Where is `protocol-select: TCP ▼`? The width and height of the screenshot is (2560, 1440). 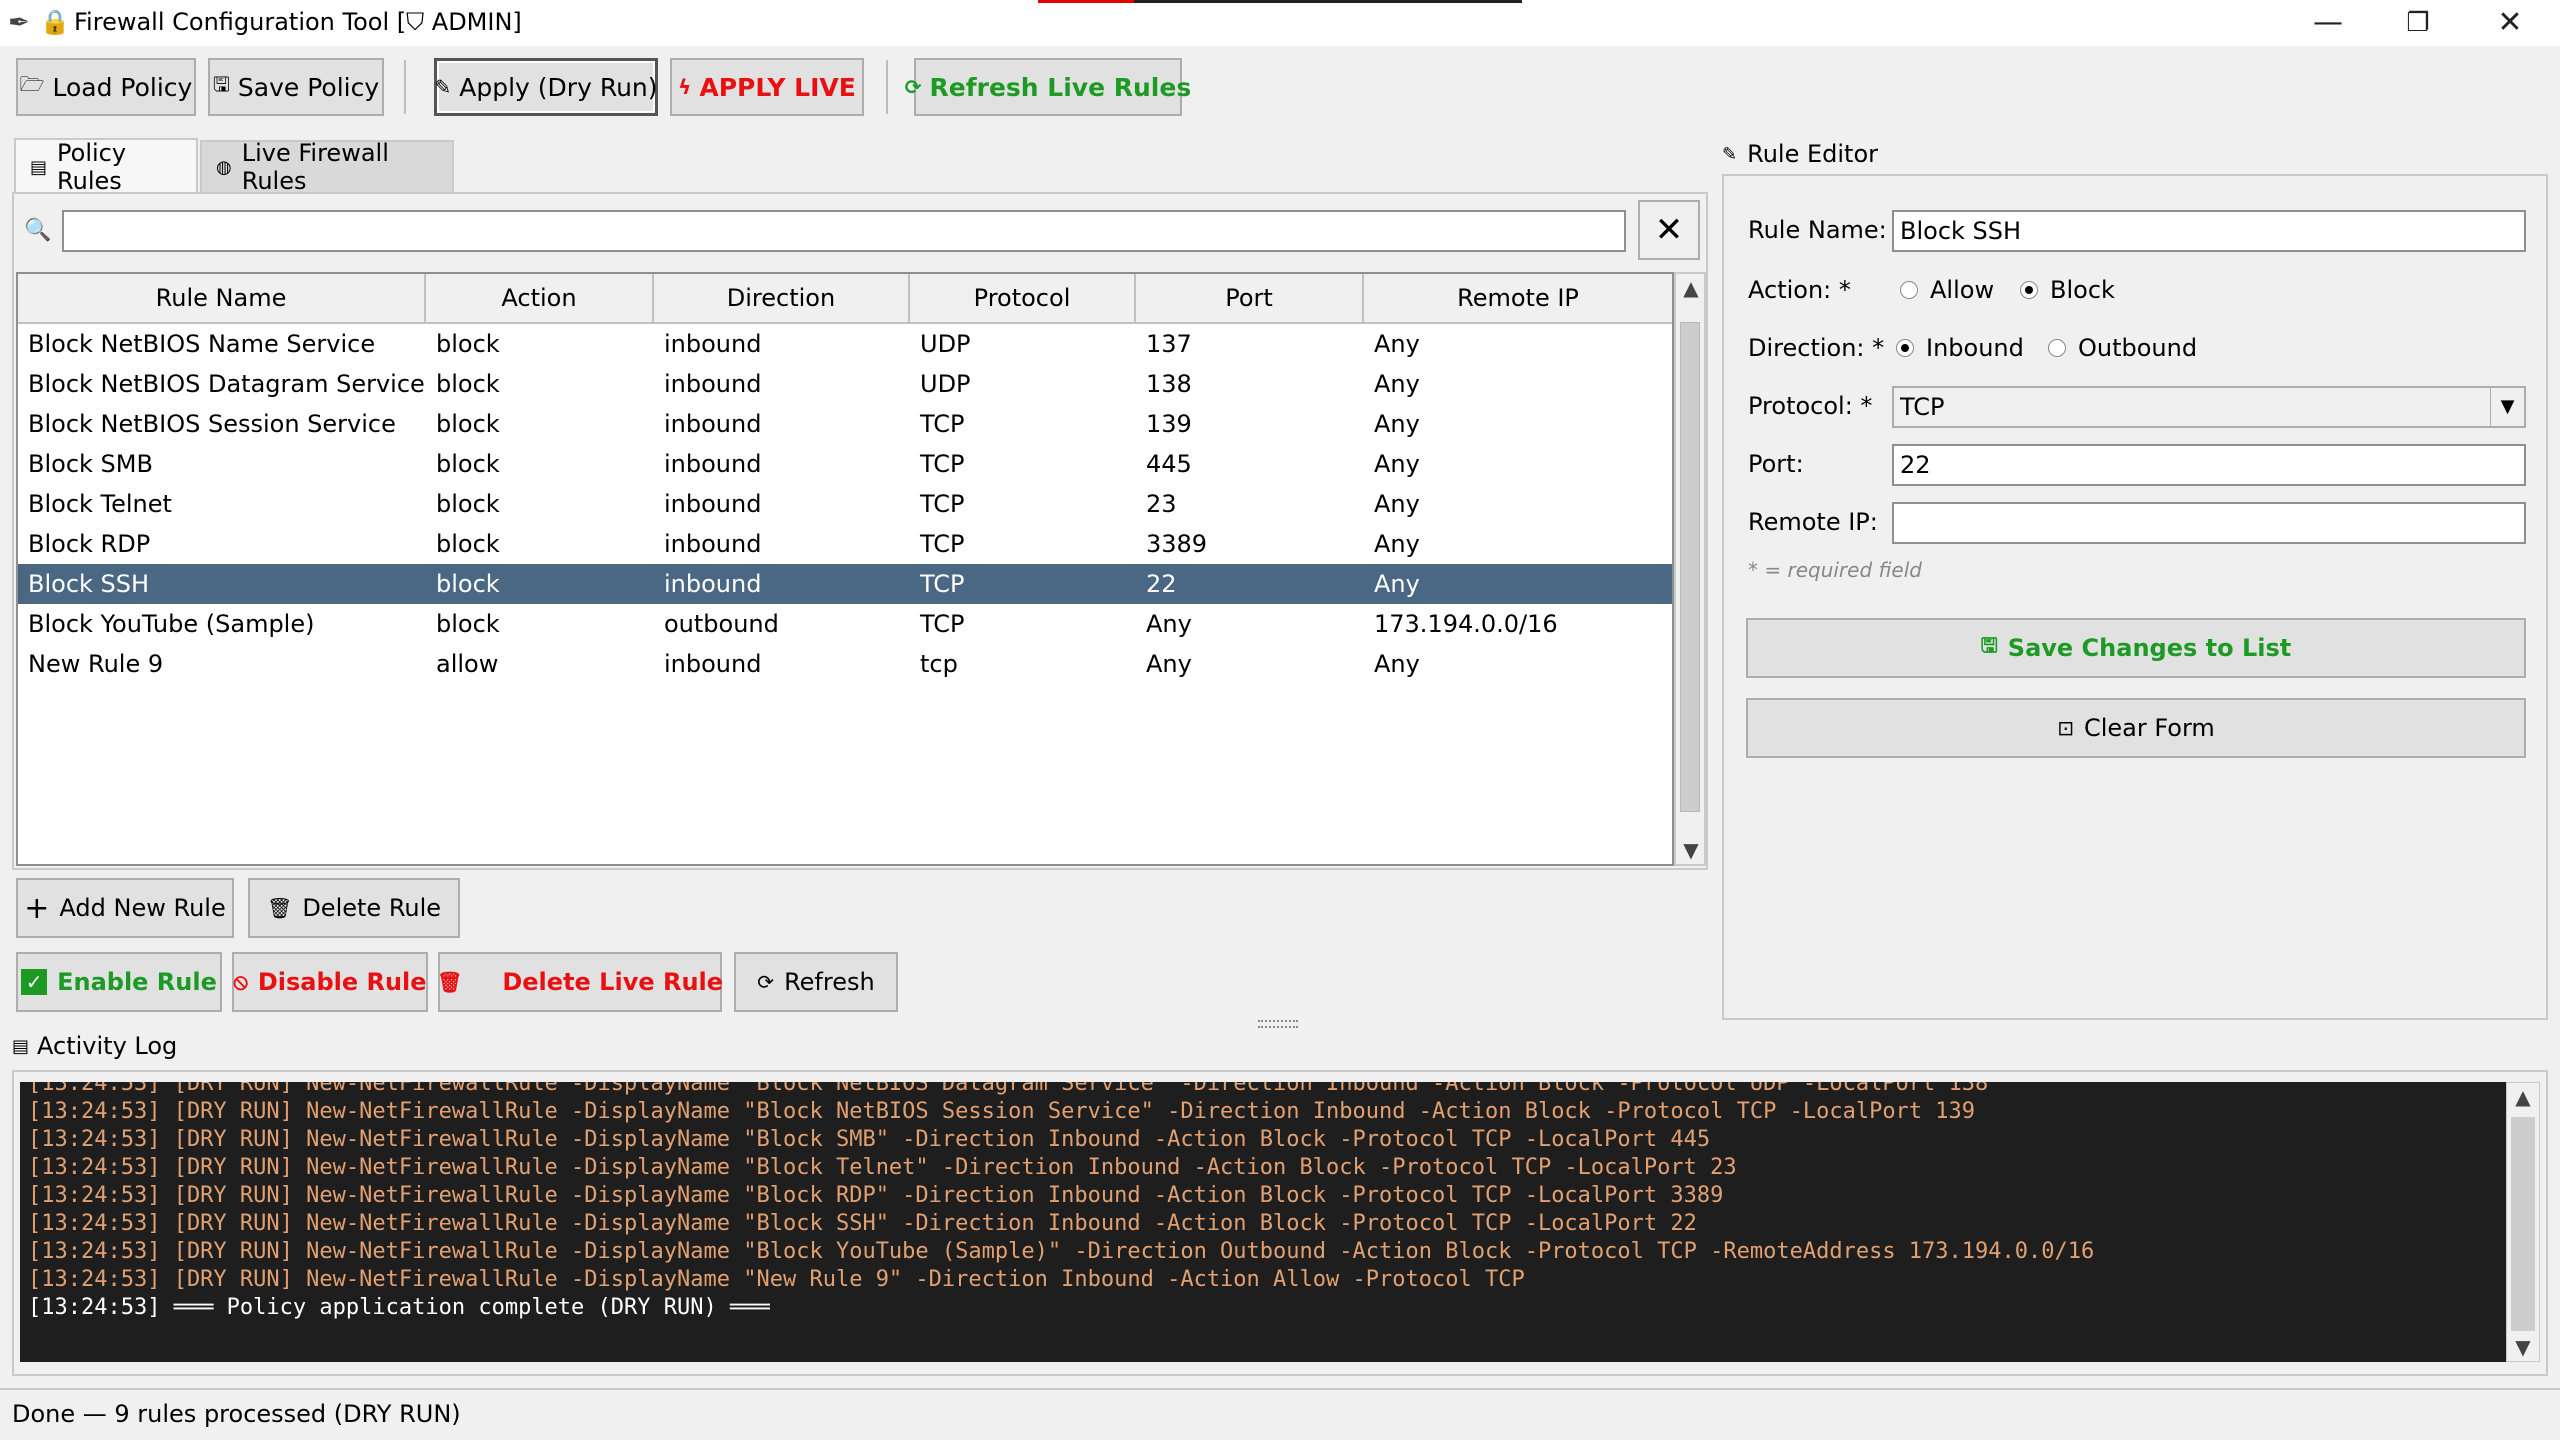 protocol-select: TCP ▼ is located at coordinates (2209, 407).